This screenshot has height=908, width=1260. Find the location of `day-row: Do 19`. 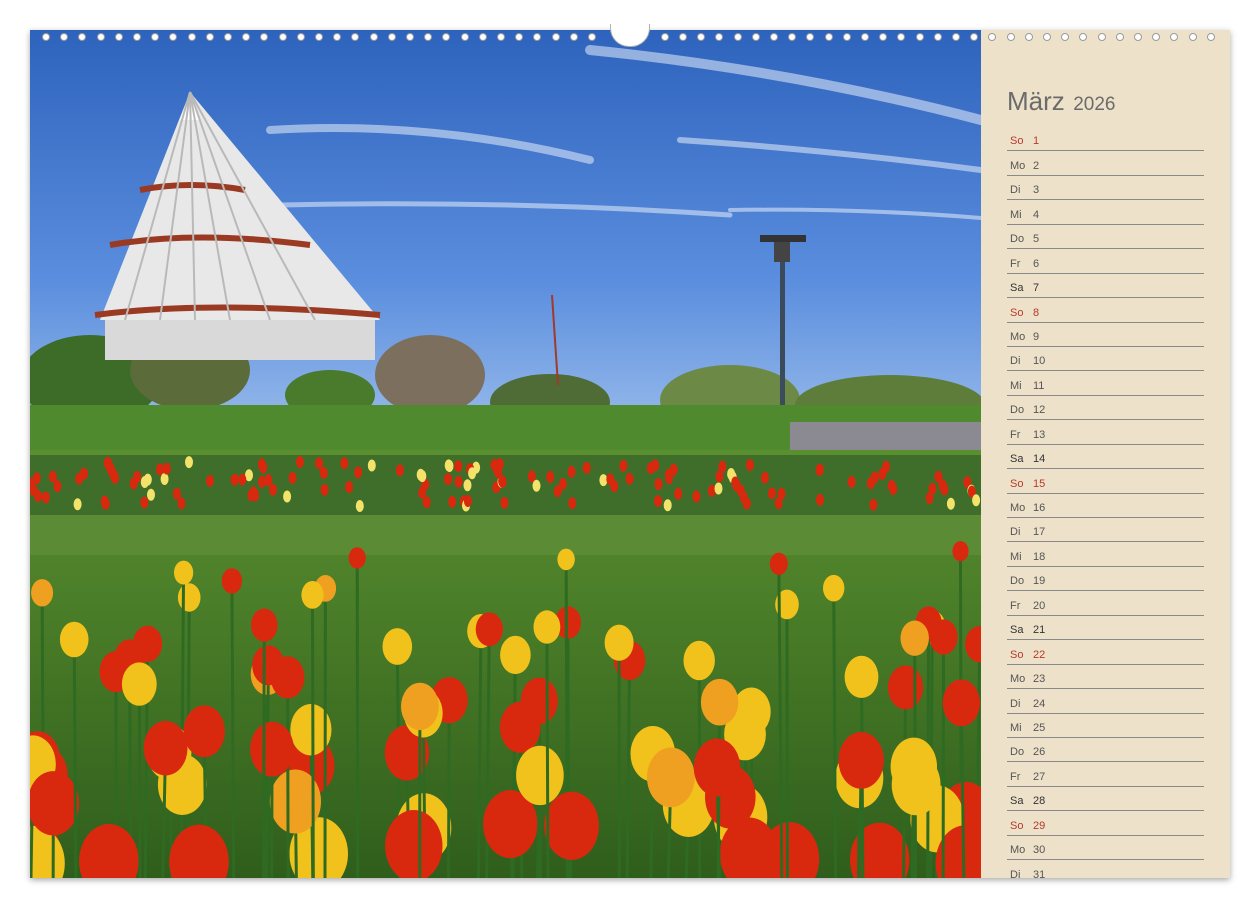

day-row: Do 19 is located at coordinates (1105, 580).